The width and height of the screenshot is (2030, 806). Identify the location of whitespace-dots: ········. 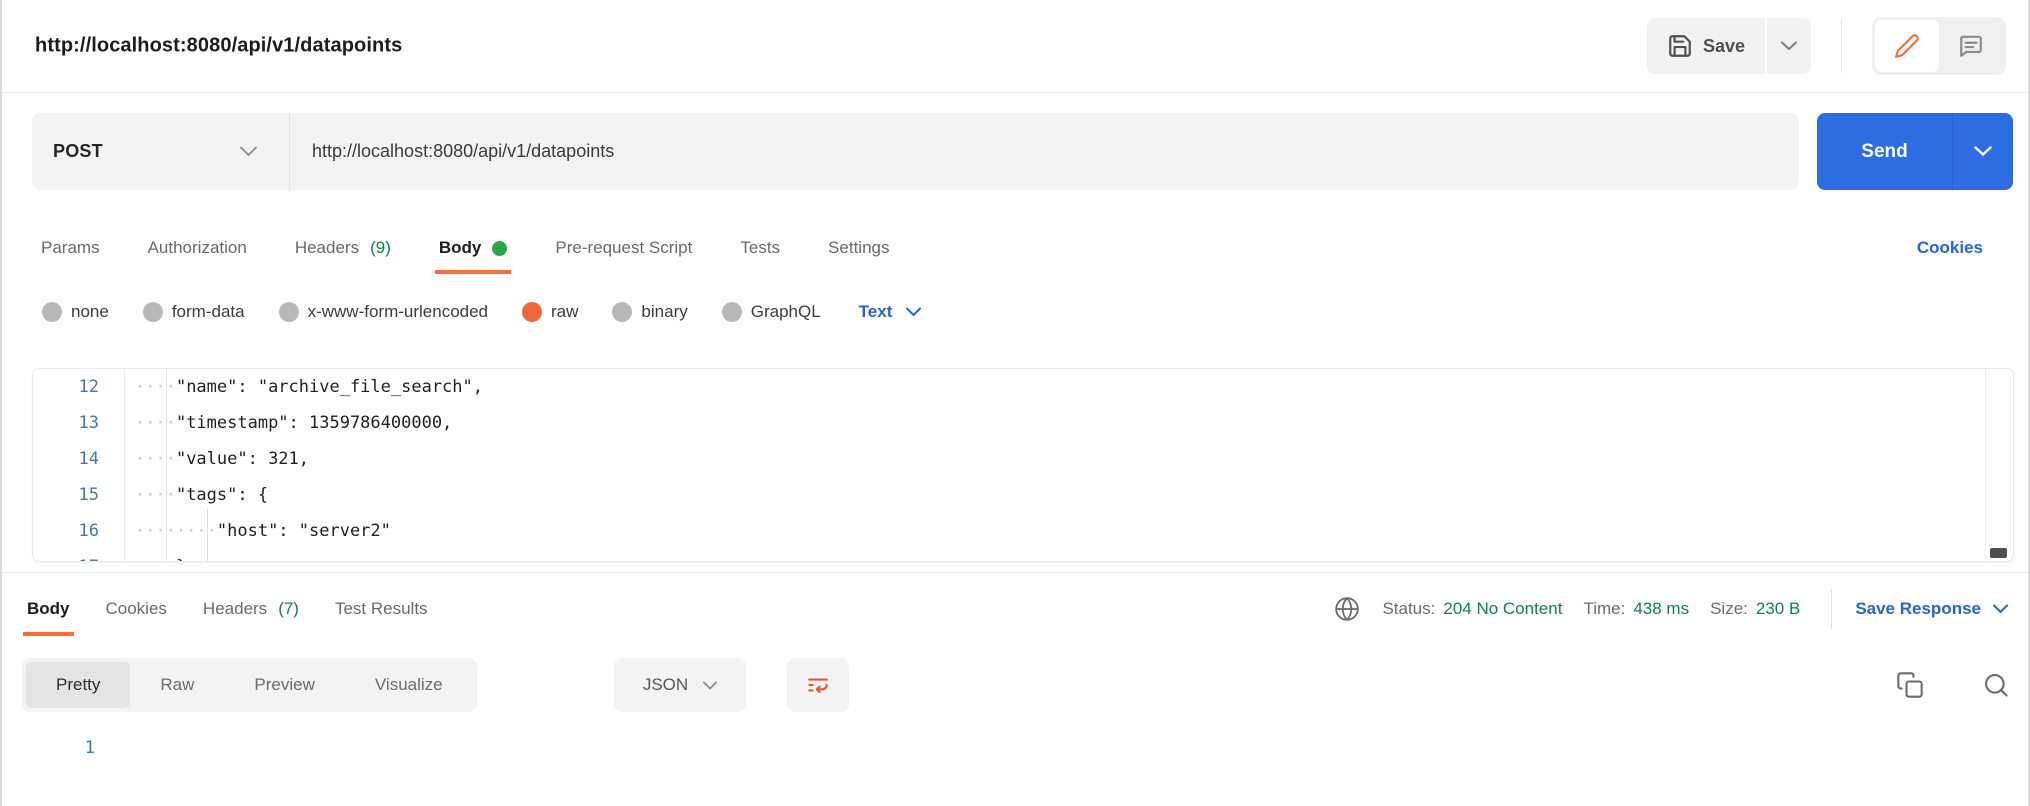
(176, 531).